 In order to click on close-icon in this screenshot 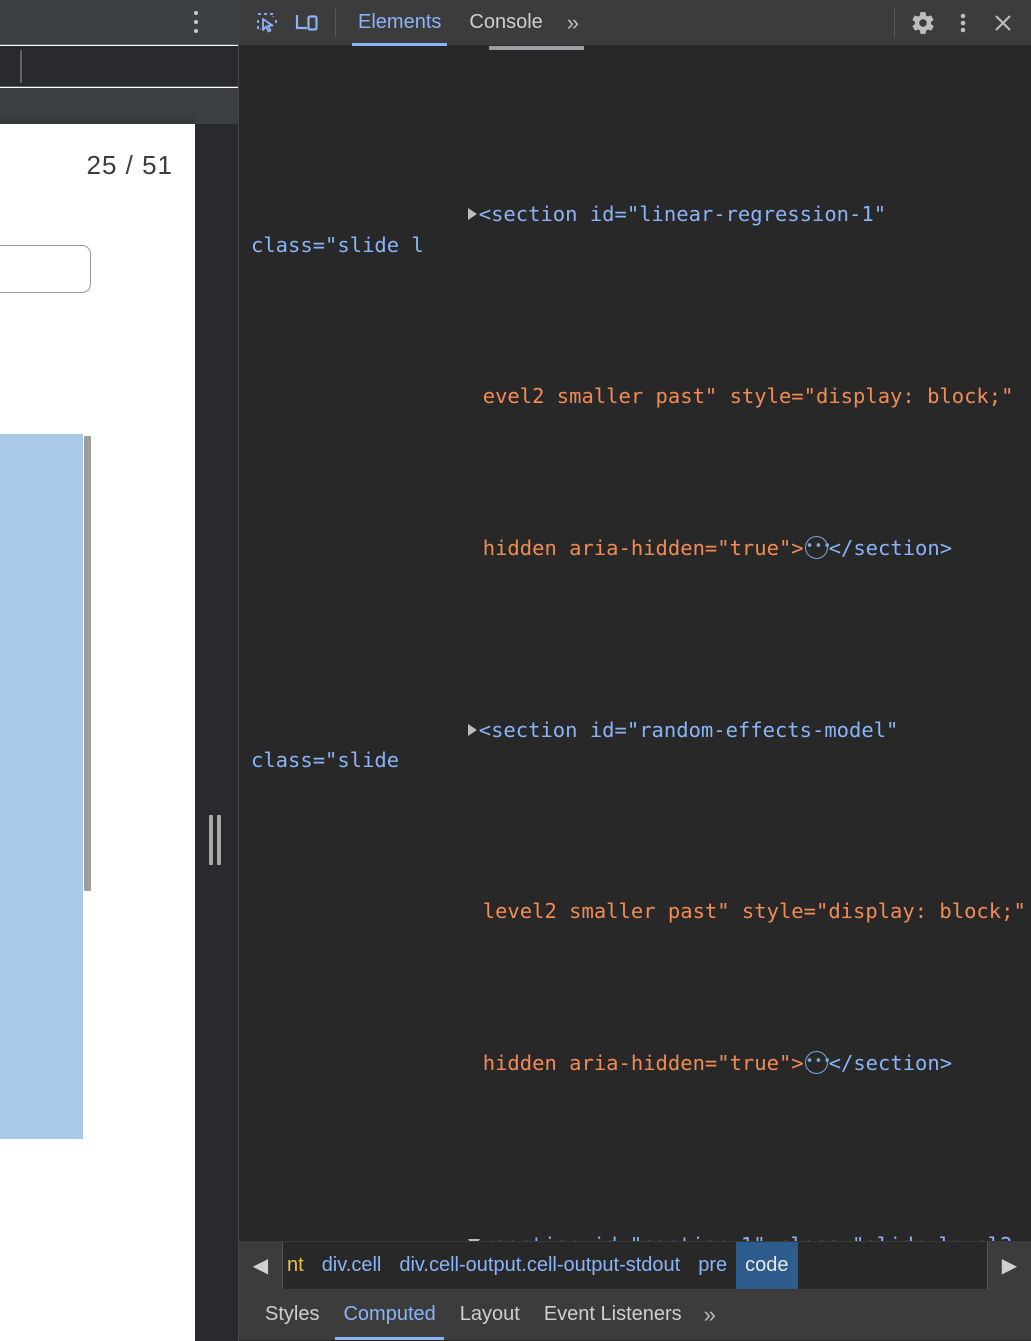, I will do `click(1003, 23)`.